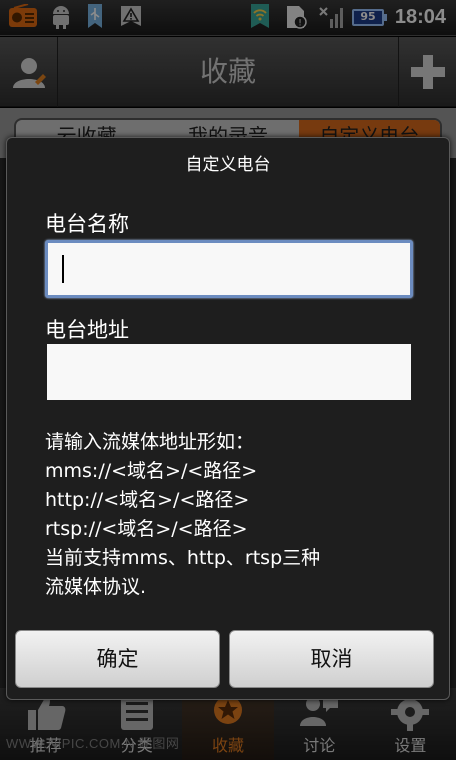  I want to click on hint-line: mms://<域名>/<路径>, so click(151, 471).